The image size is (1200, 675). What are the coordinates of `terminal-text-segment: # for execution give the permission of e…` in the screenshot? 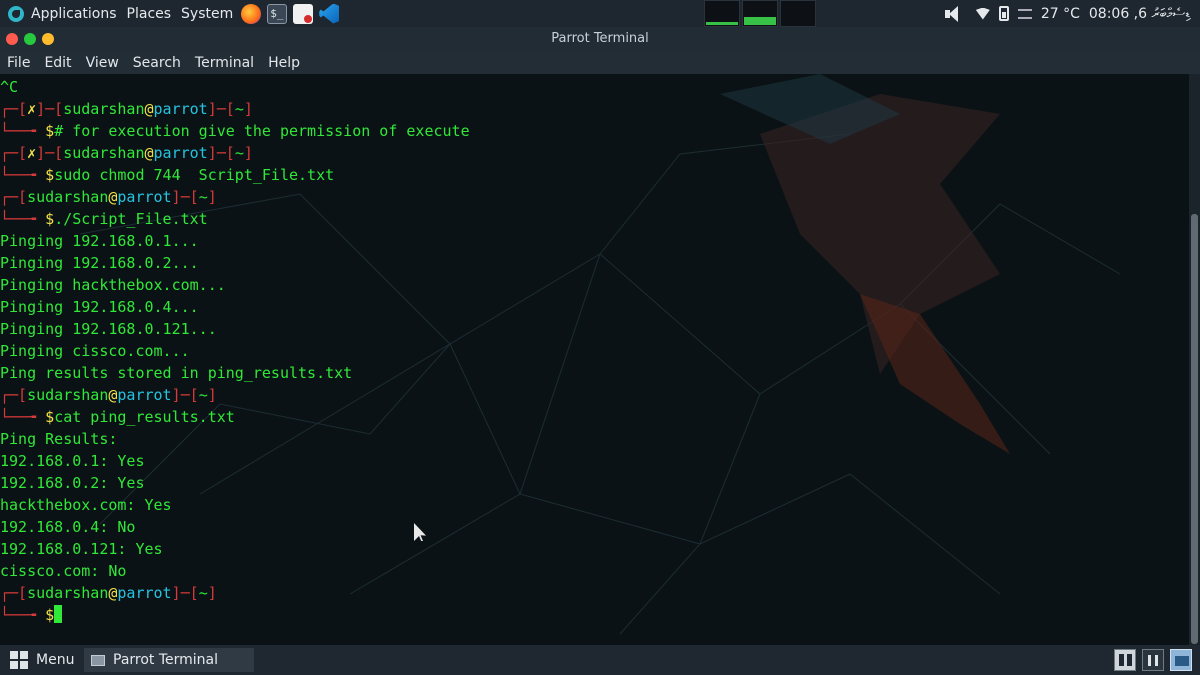 It's located at (262, 131).